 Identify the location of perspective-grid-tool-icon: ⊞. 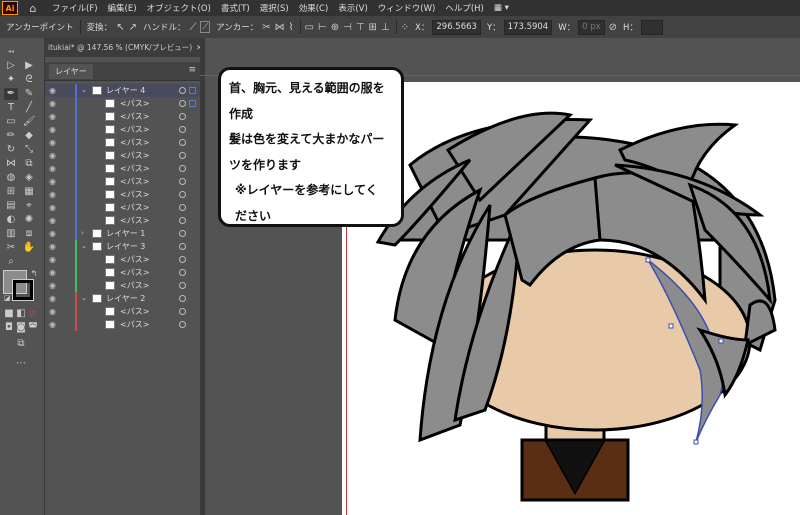
(11, 192).